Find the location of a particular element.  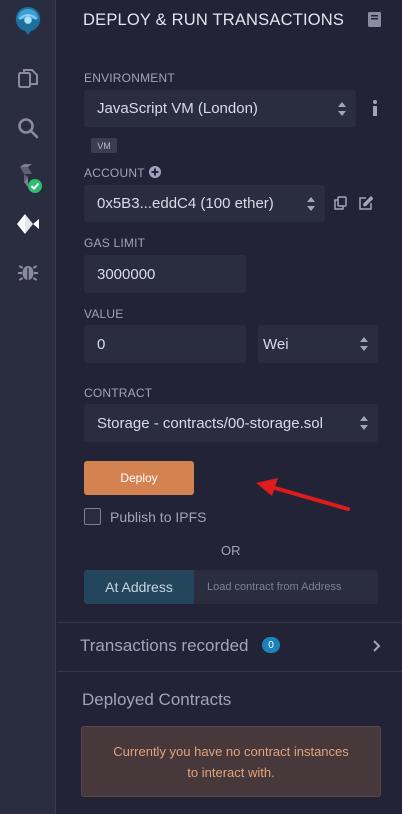

transactions-count-badge: 0 is located at coordinates (271, 645).